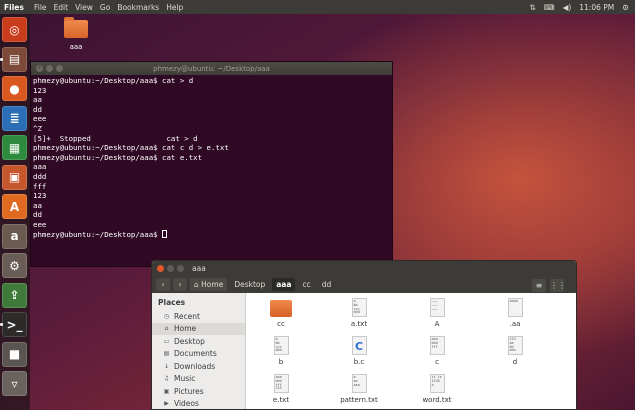 The height and width of the screenshot is (410, 635). Describe the element at coordinates (14, 29) in the screenshot. I see `ubuntu-dash-icon: ◎` at that location.